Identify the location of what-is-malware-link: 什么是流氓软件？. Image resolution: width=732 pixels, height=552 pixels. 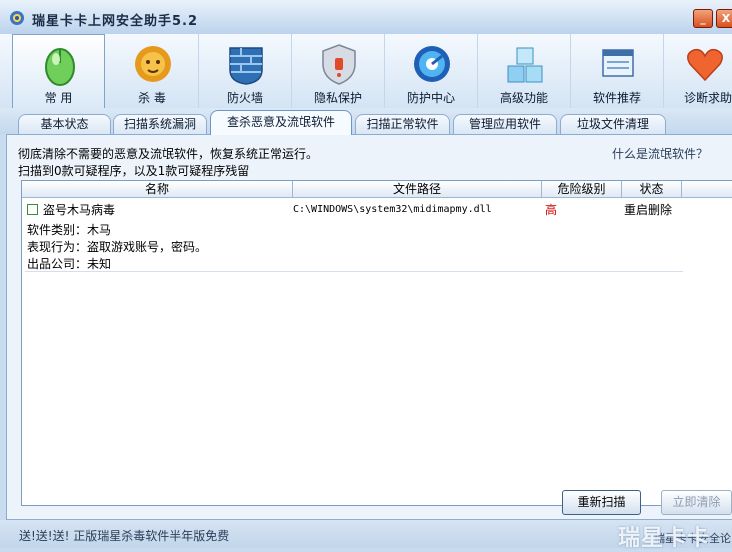
(660, 153).